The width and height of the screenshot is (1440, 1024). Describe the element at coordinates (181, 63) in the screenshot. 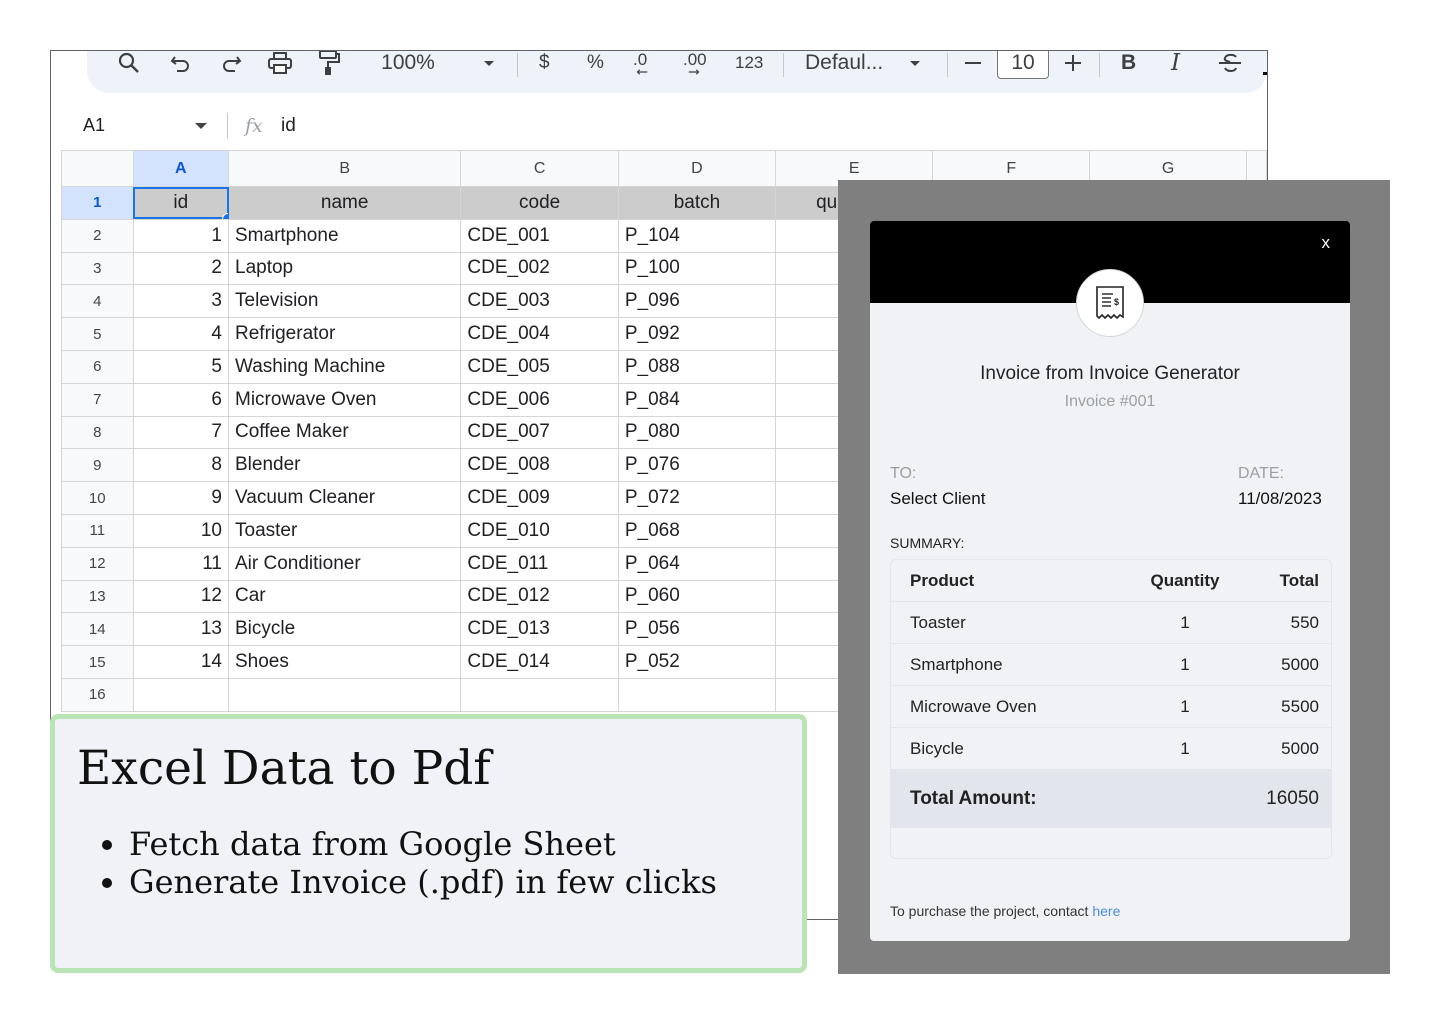

I see `undo-icon` at that location.